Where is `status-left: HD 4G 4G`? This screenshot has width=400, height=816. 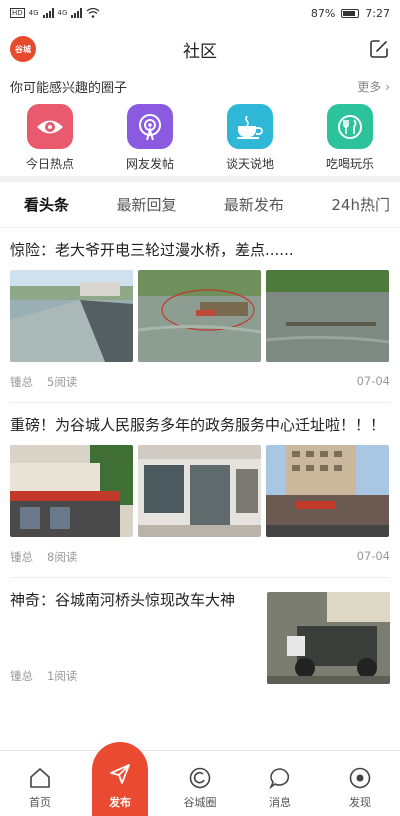
status-left: HD 4G 4G is located at coordinates (55, 13).